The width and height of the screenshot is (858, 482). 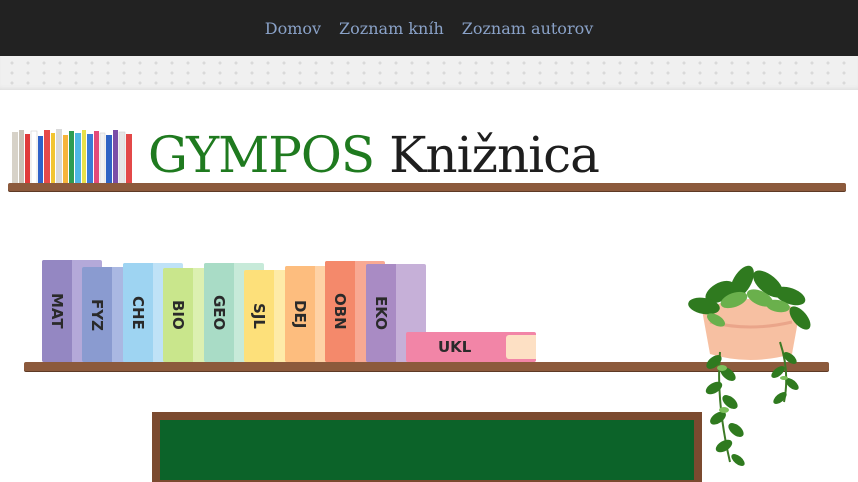 I want to click on book-label: OBN, so click(x=340, y=311).